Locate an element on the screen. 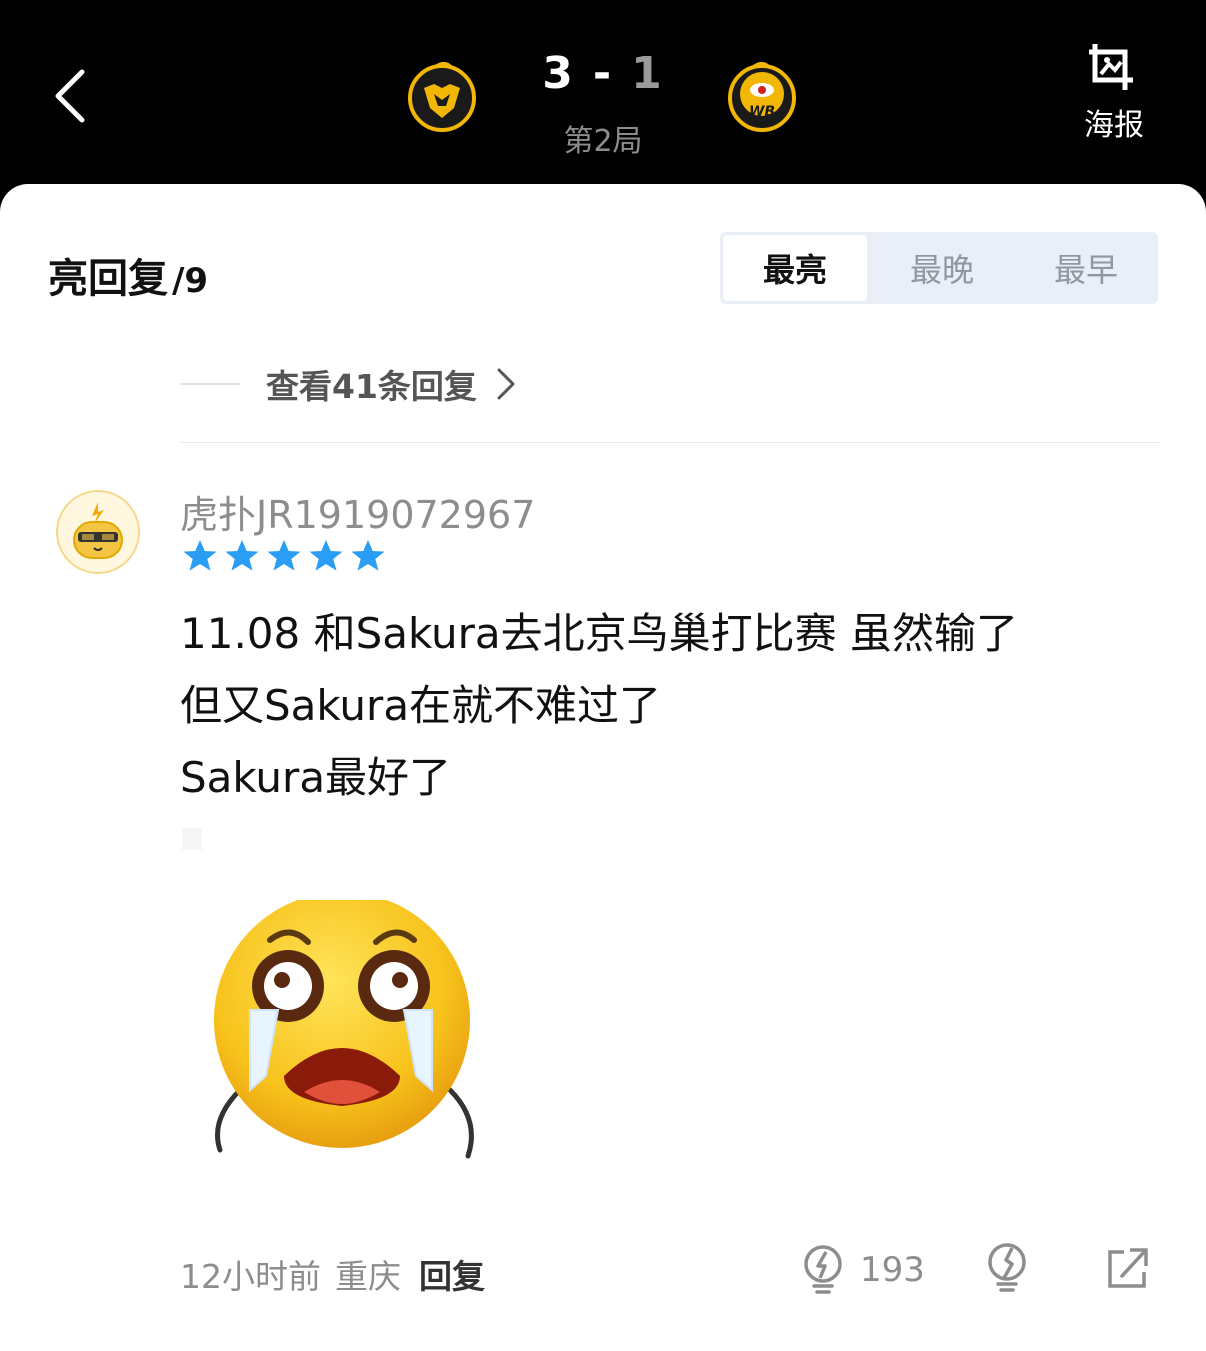  chevron-right-icon is located at coordinates (506, 384).